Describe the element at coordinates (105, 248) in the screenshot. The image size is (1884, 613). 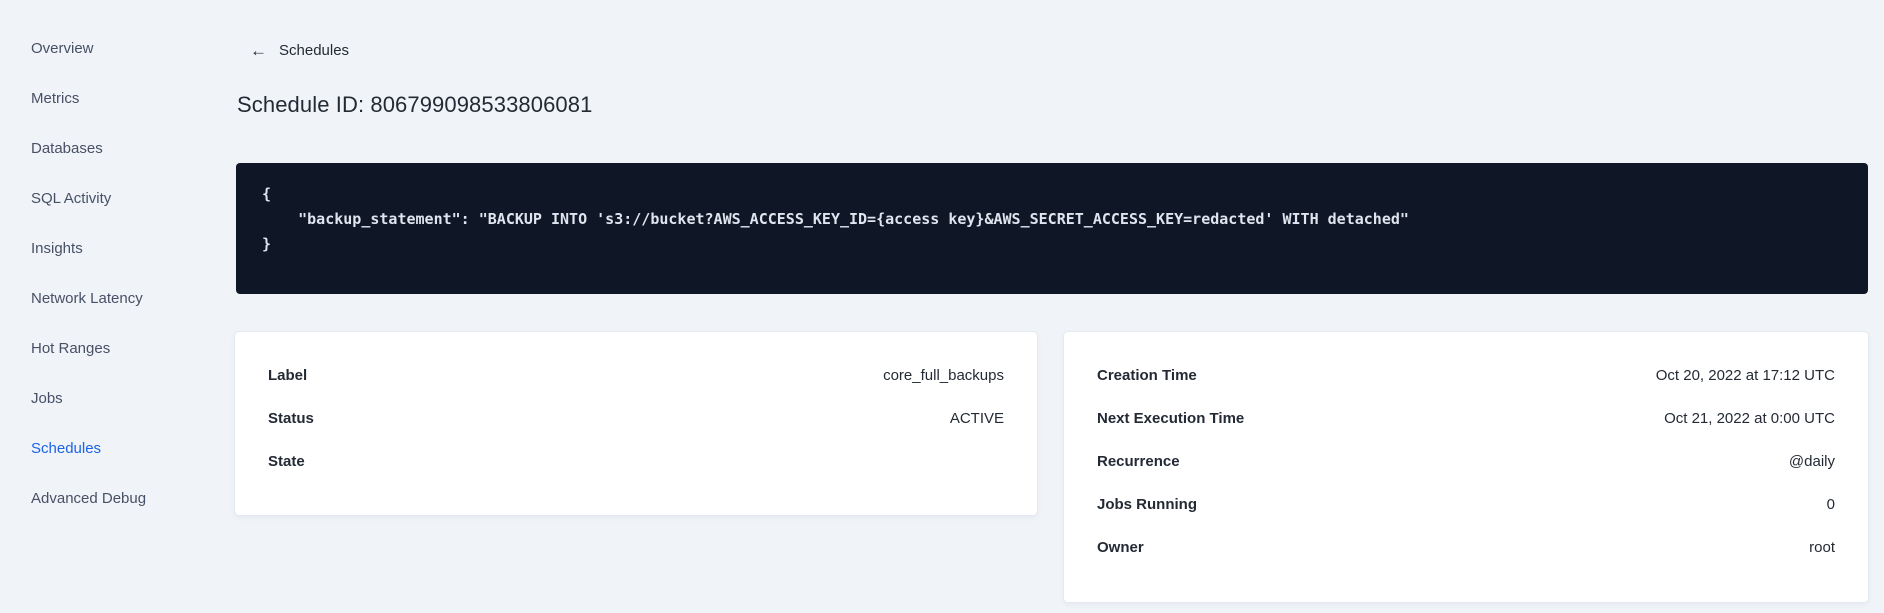
I see `sidebar-item: Insights` at that location.